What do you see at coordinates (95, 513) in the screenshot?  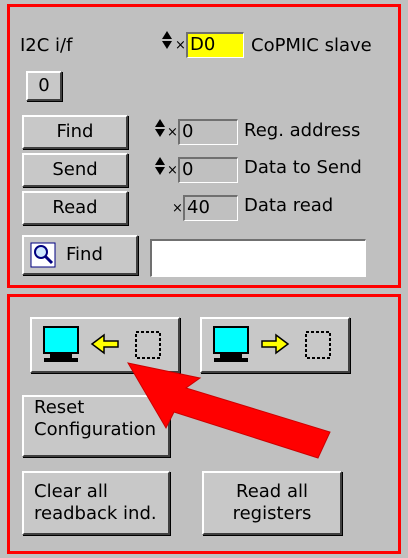 I see `clear-line2: readback ind.` at bounding box center [95, 513].